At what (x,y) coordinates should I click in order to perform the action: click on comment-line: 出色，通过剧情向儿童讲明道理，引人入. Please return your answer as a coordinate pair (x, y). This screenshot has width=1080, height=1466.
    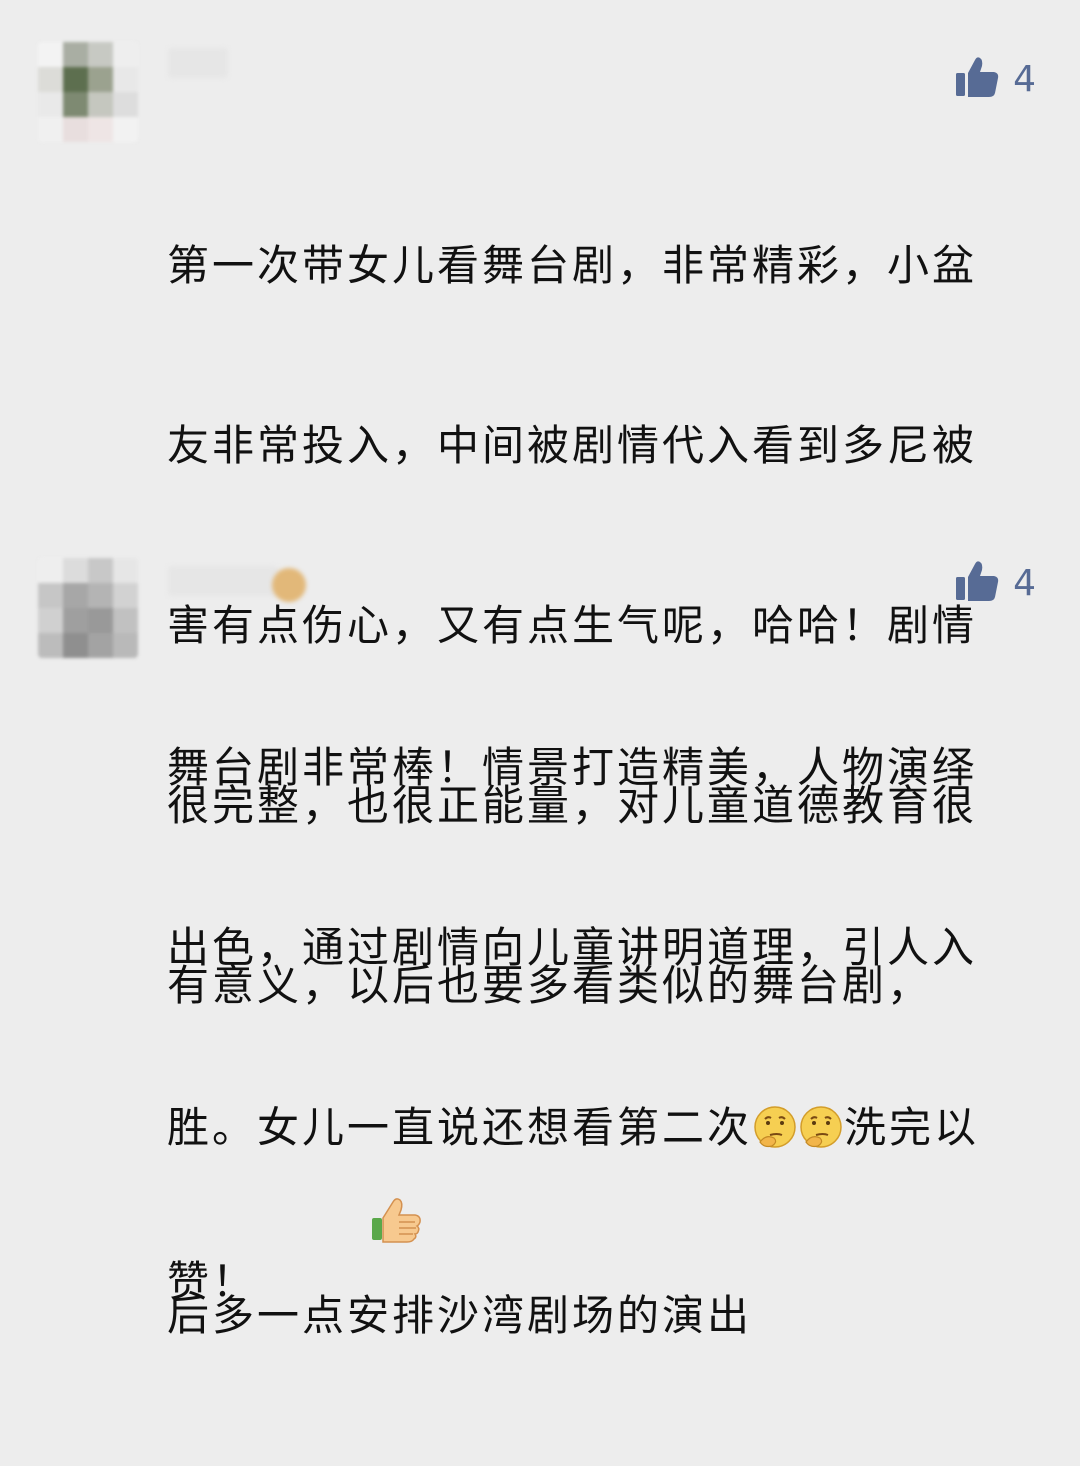
    Looking at the image, I should click on (572, 947).